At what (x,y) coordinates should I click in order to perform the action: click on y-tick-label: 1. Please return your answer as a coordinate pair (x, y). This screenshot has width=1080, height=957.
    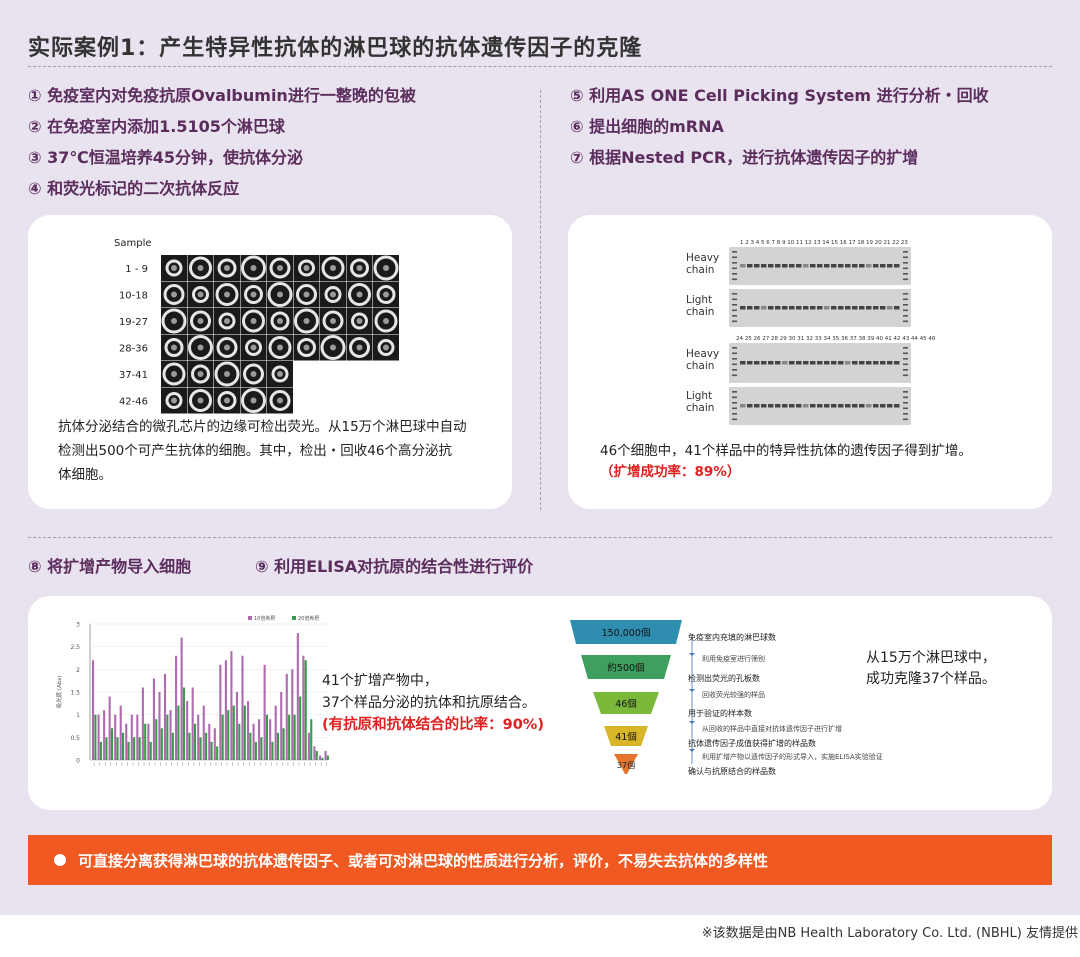
    Looking at the image, I should click on (78, 715).